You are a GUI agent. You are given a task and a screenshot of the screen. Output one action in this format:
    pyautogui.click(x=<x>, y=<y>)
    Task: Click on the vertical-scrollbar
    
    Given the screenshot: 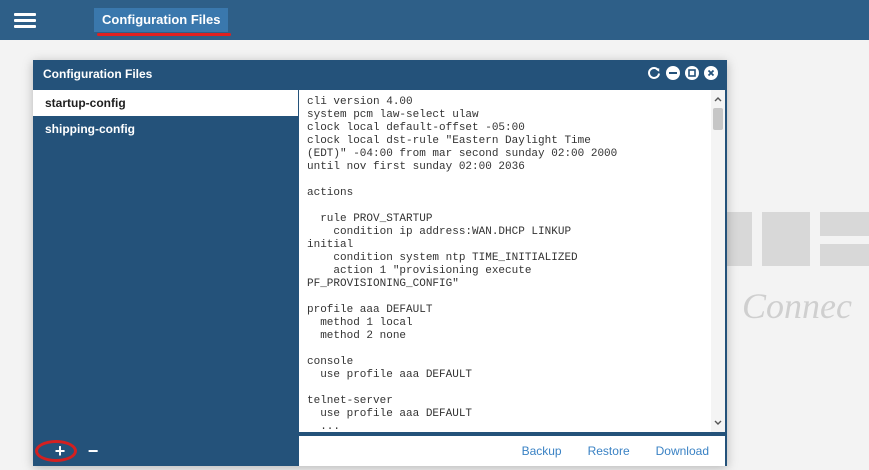 What is the action you would take?
    pyautogui.click(x=718, y=261)
    